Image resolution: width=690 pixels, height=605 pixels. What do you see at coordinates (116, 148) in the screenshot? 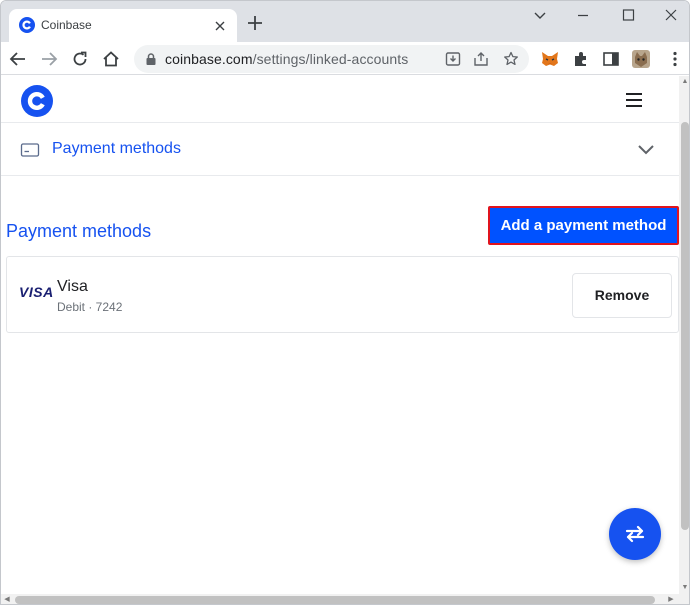
I see `accordion-title: Payment methods` at bounding box center [116, 148].